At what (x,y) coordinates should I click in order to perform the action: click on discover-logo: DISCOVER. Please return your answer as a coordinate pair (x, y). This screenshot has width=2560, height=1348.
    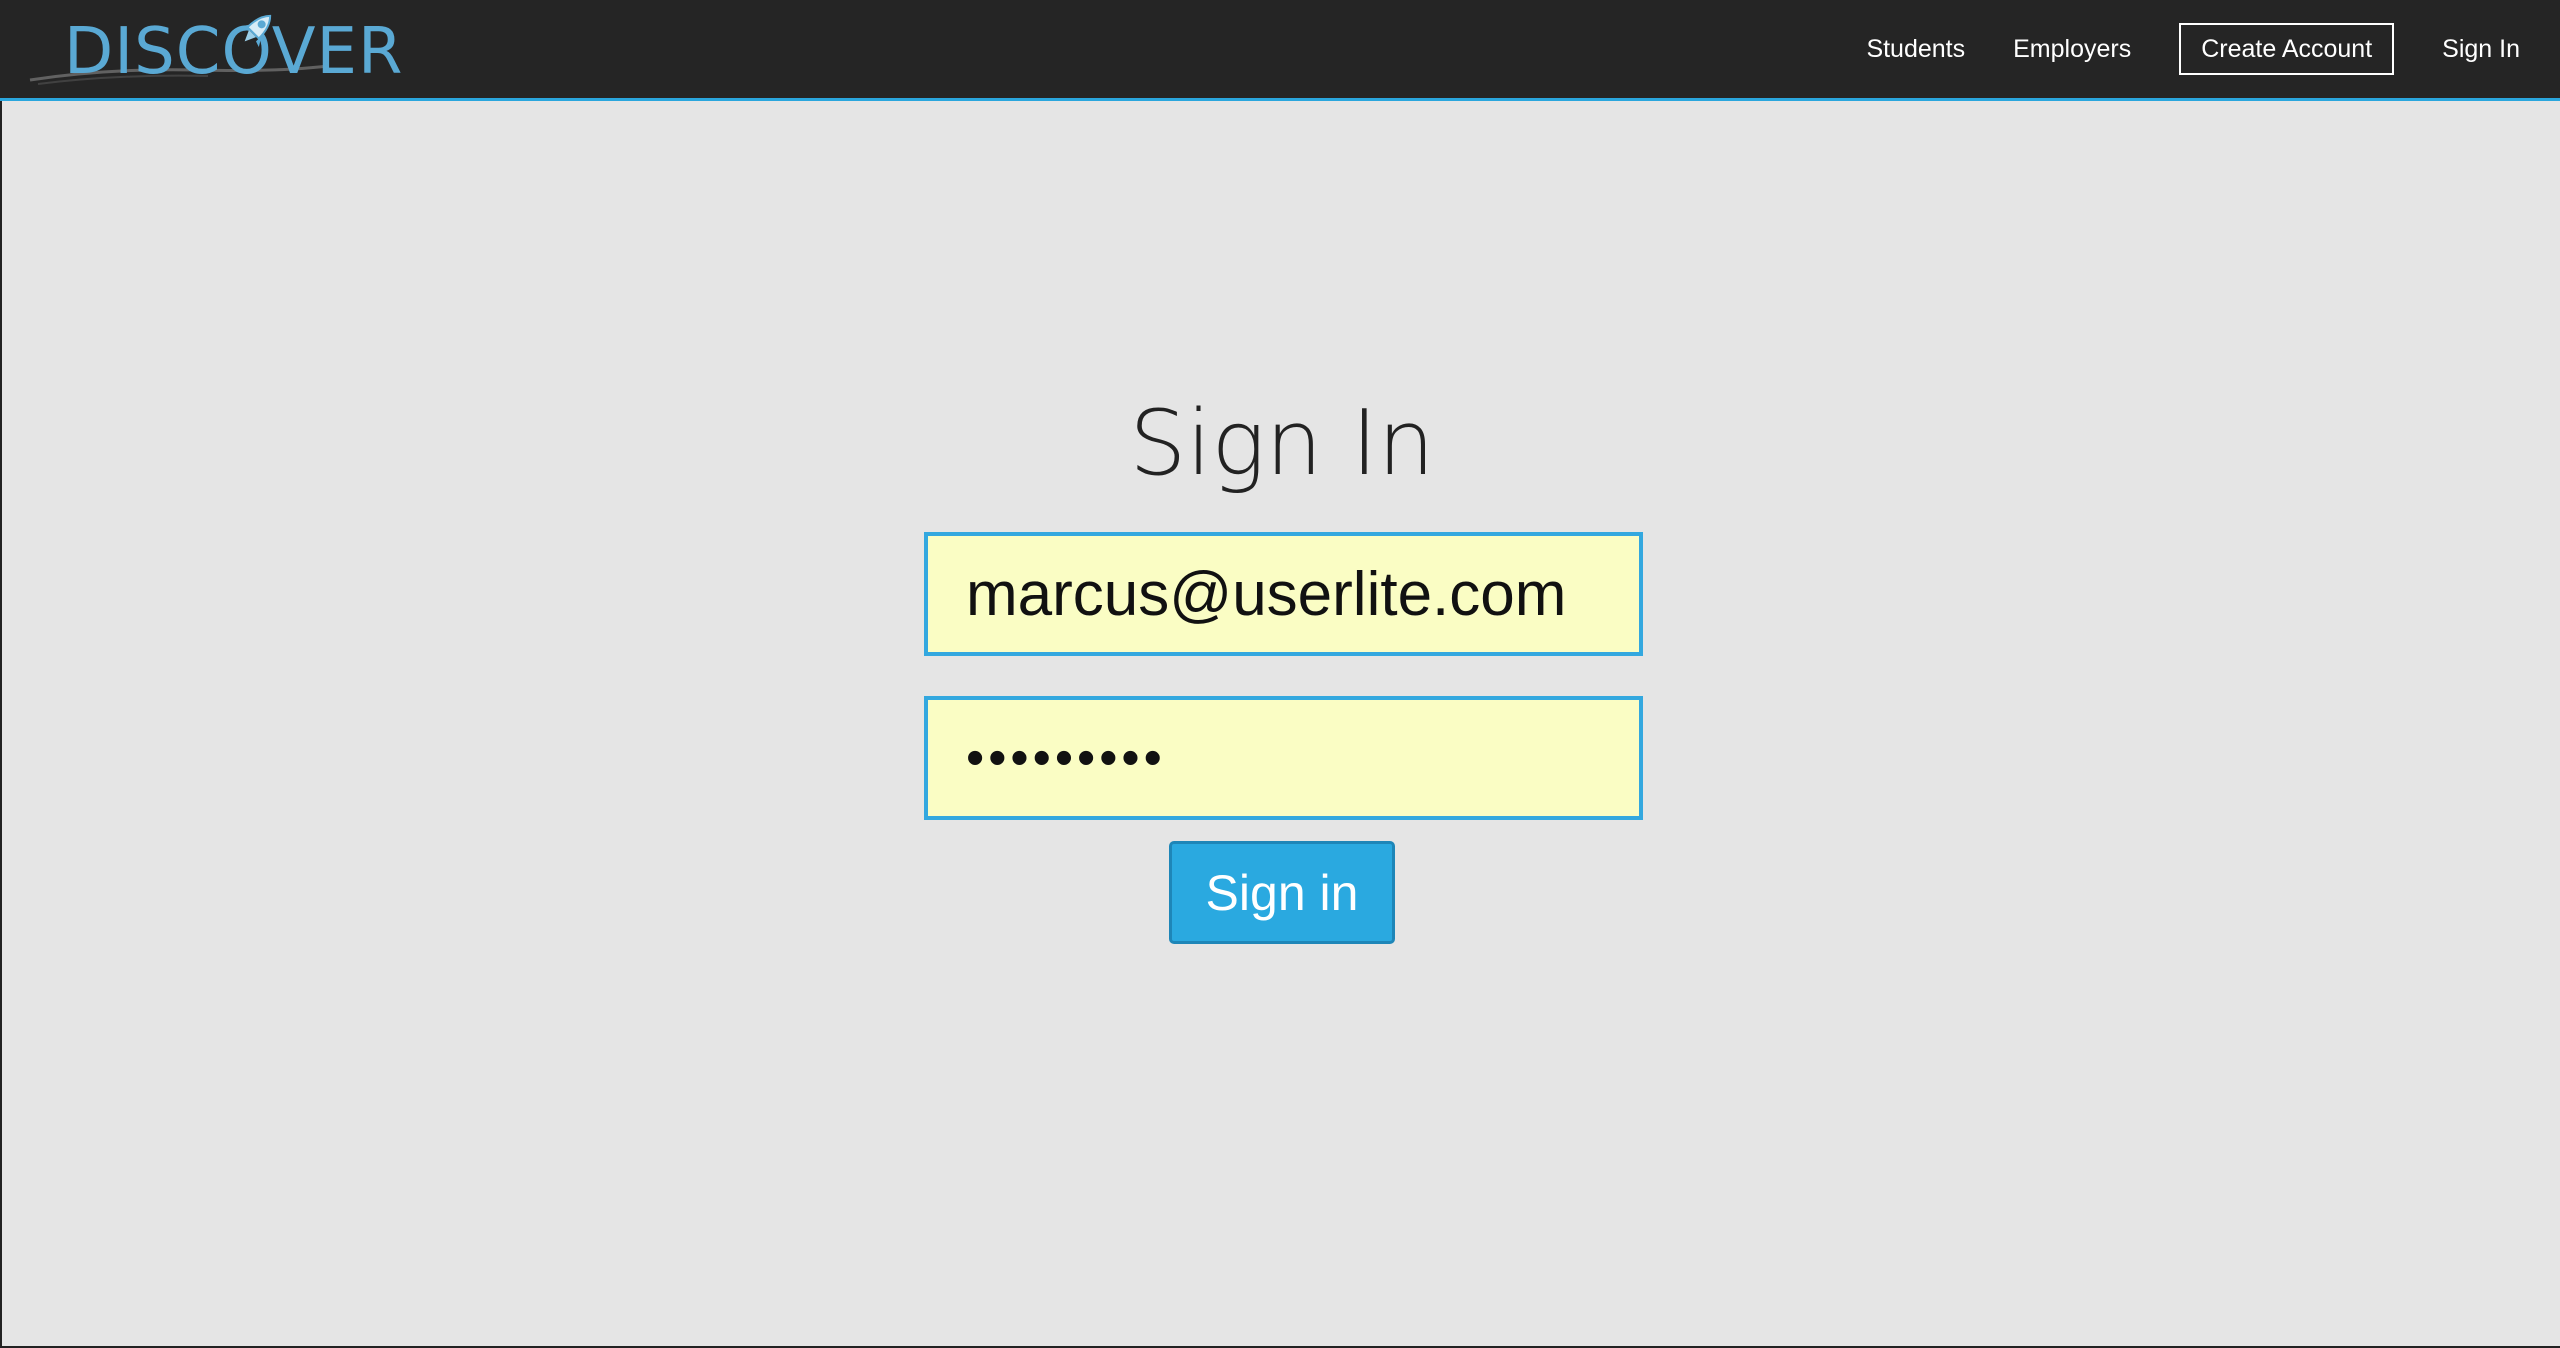
    Looking at the image, I should click on (215, 50).